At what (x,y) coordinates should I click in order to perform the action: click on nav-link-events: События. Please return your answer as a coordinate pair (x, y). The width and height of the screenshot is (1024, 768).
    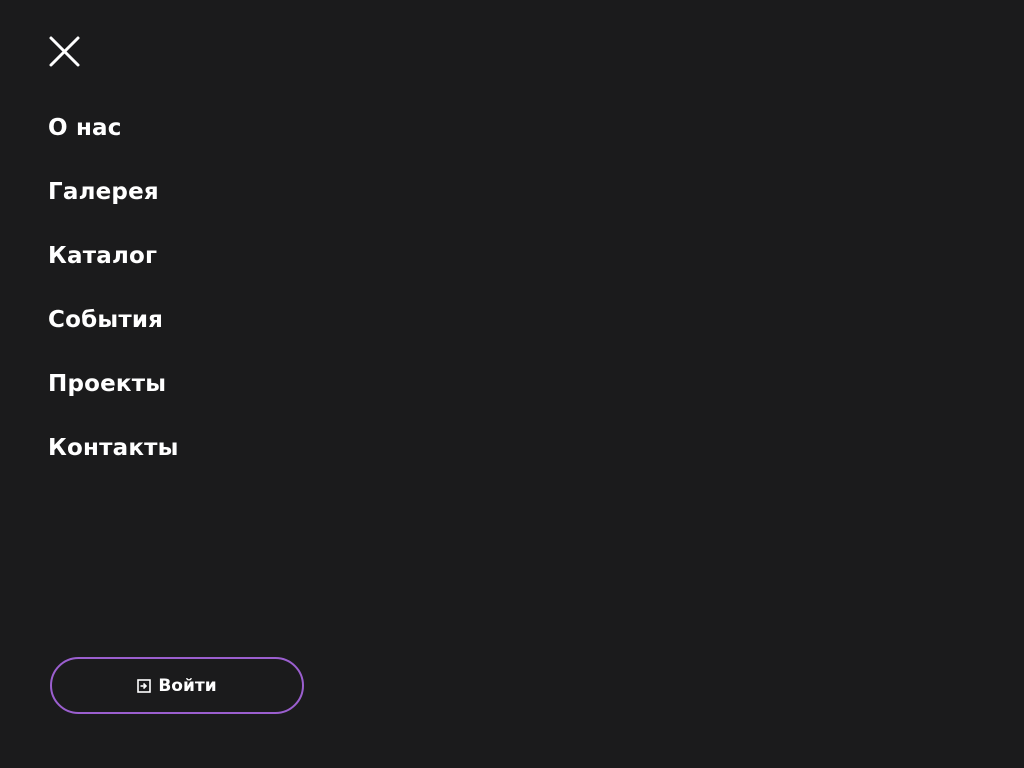
    Looking at the image, I should click on (105, 320).